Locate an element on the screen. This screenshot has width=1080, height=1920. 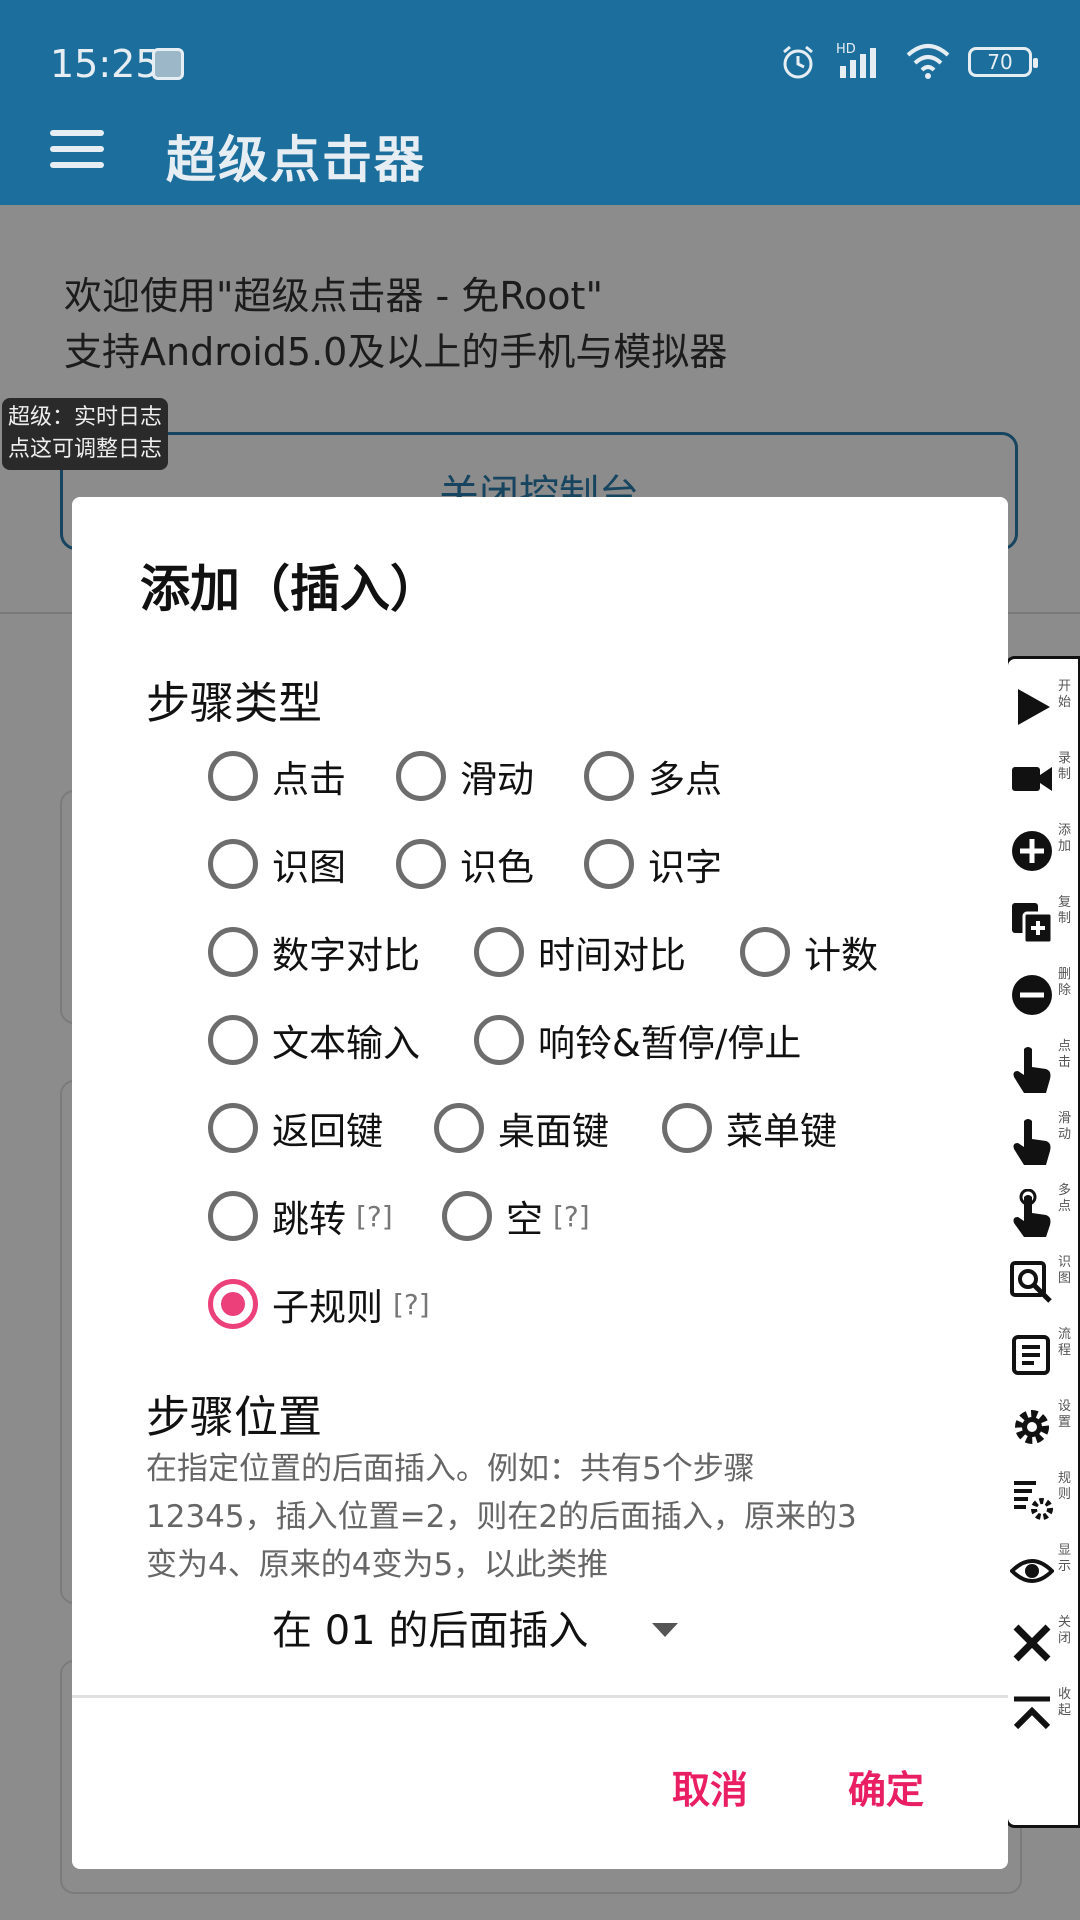
panel-swipe-button: 滑动 is located at coordinates (1044, 1141).